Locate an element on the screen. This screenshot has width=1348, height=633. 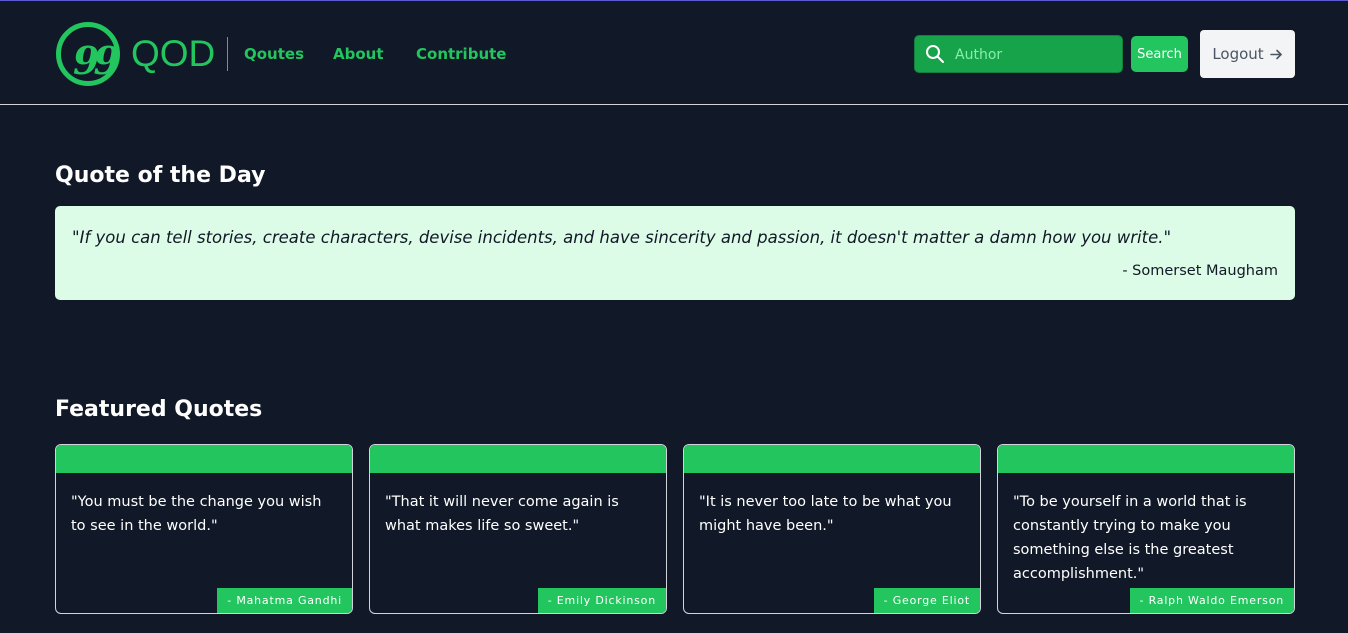
featured-heading: Featured Quotes is located at coordinates (159, 409).